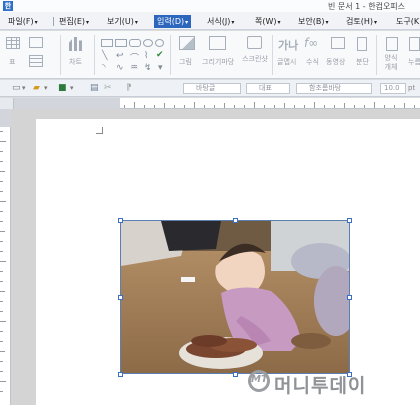 This screenshot has width=420, height=405. I want to click on menu-security: 보안(B)▾, so click(313, 21).